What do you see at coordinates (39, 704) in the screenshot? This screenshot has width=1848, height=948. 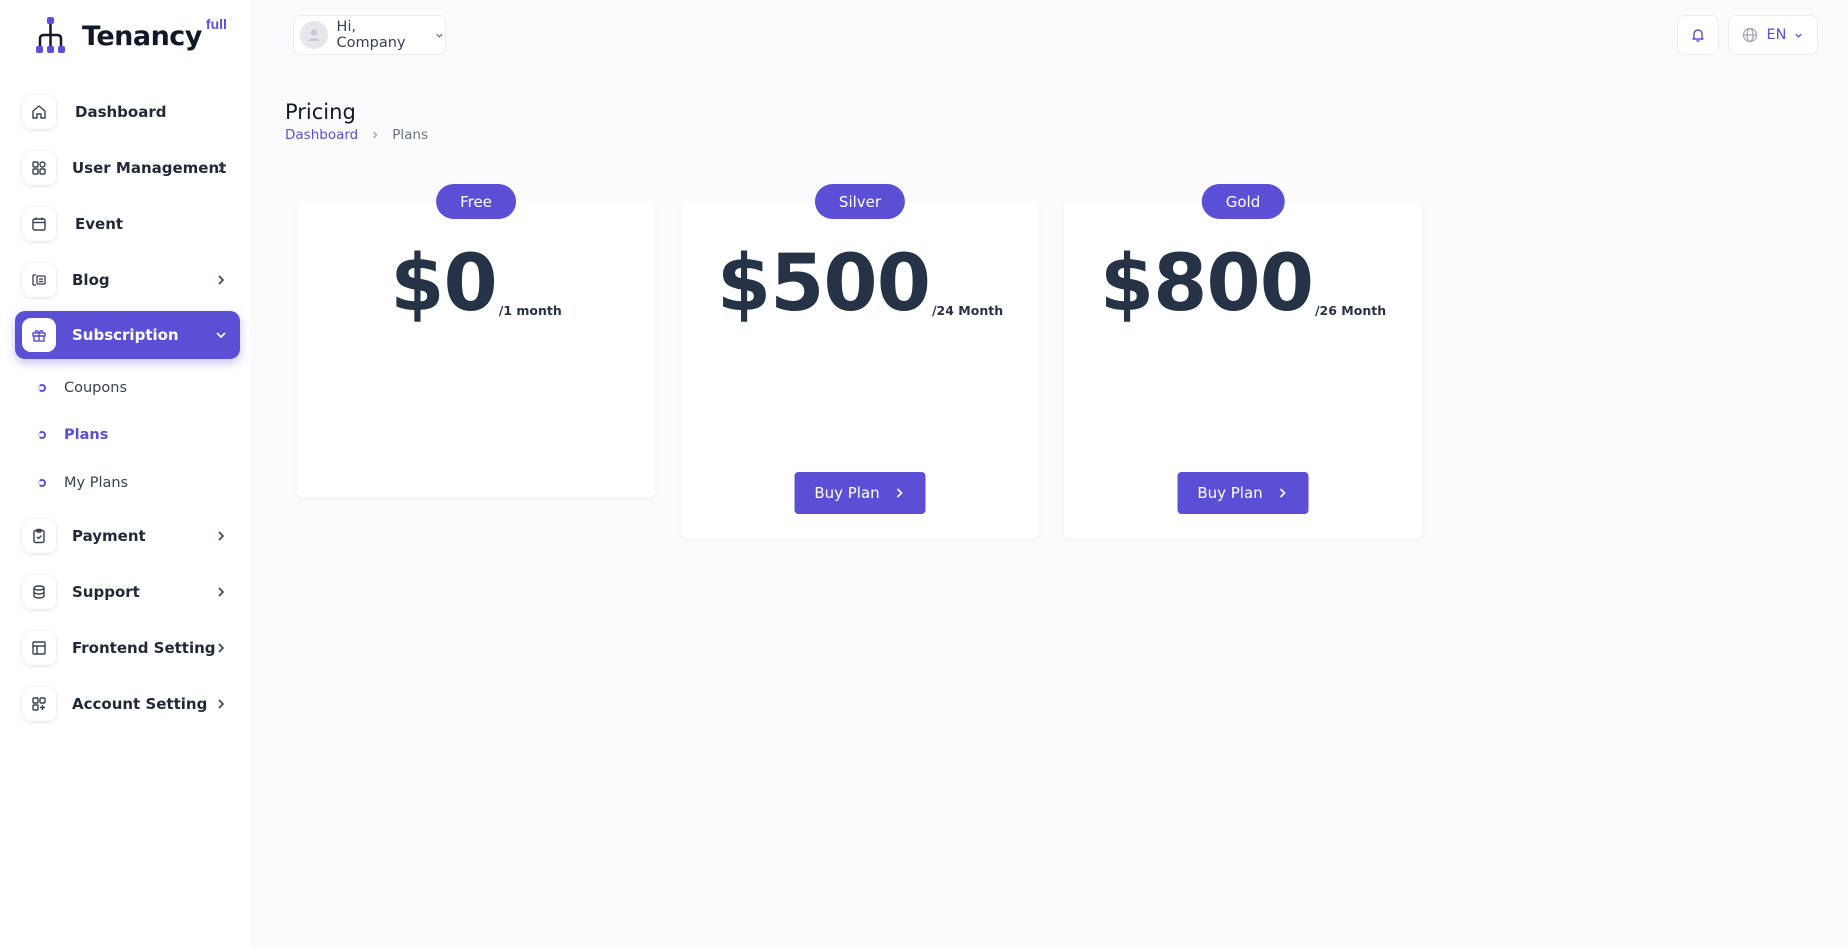 I see `apps-add-icon` at bounding box center [39, 704].